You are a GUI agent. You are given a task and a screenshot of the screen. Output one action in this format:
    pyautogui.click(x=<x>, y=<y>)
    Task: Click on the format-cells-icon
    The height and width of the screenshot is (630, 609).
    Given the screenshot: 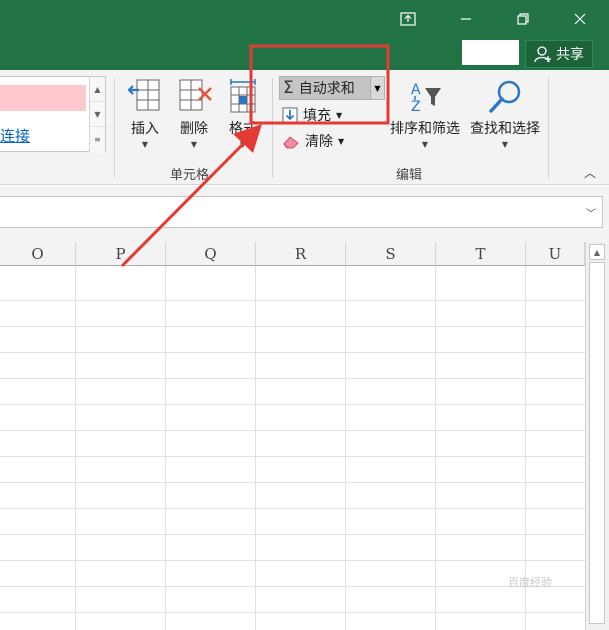 What is the action you would take?
    pyautogui.click(x=243, y=96)
    